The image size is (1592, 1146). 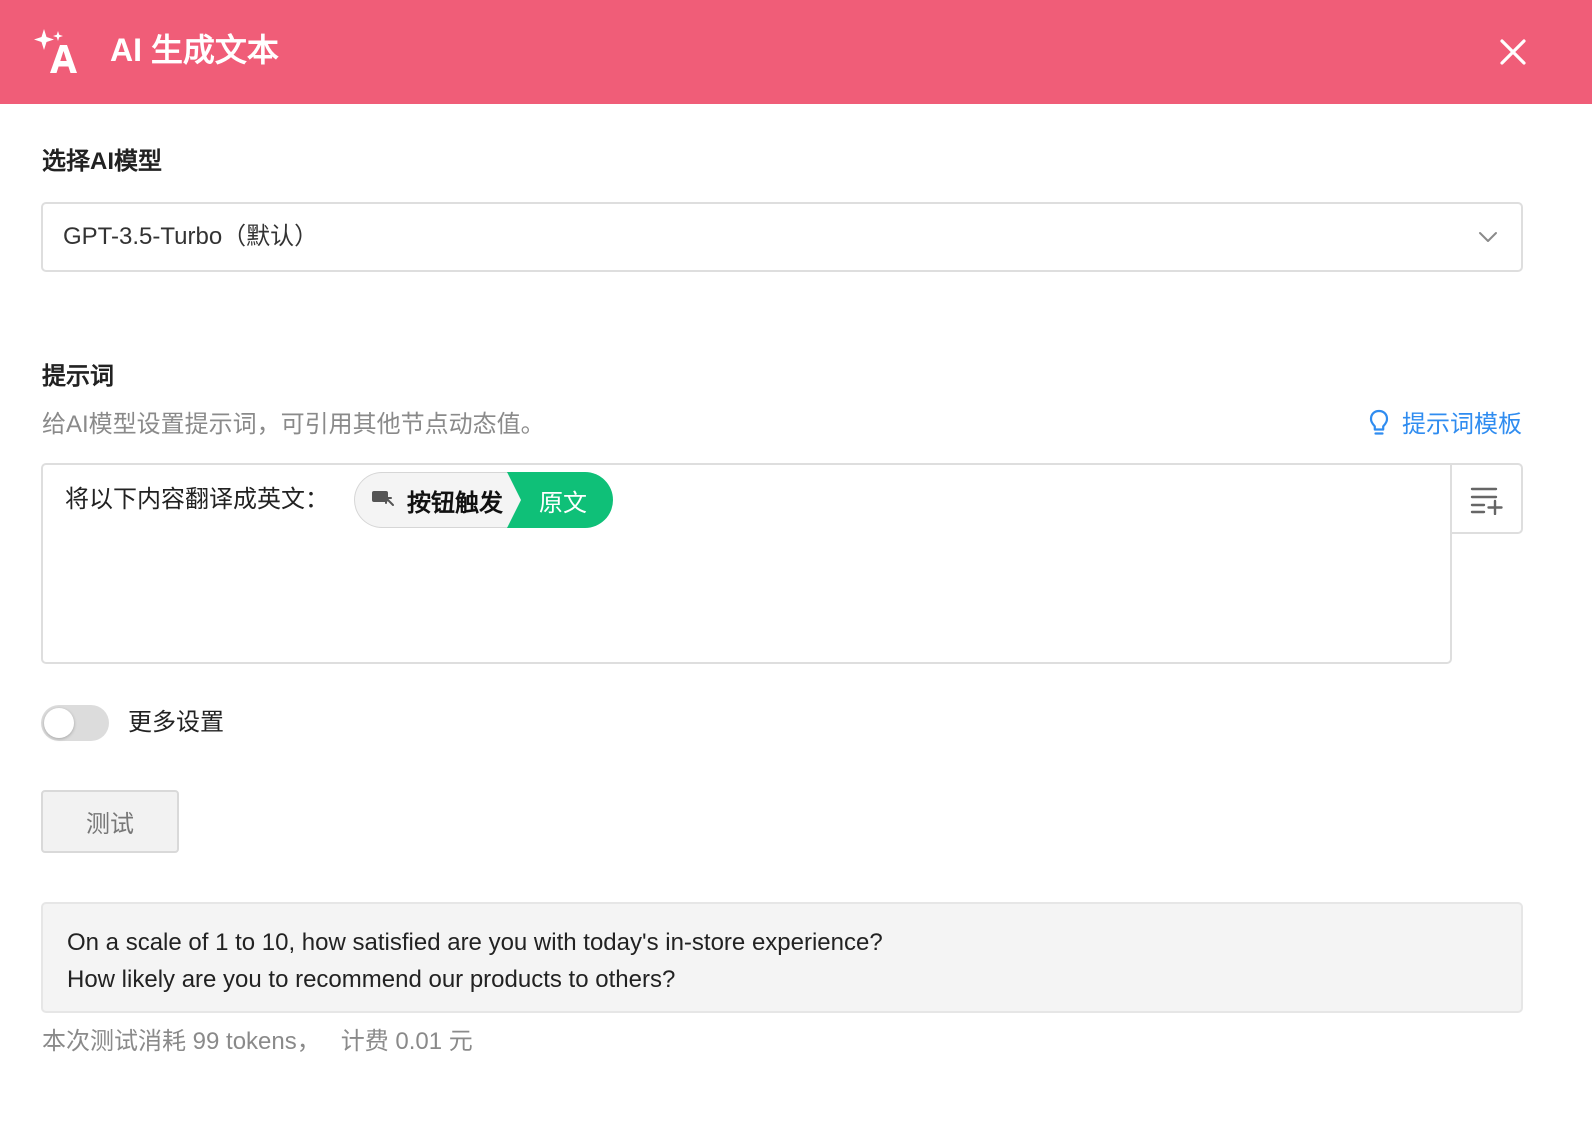 What do you see at coordinates (782, 237) in the screenshot?
I see `model-select: GPT-3.5-Turbo（默认）` at bounding box center [782, 237].